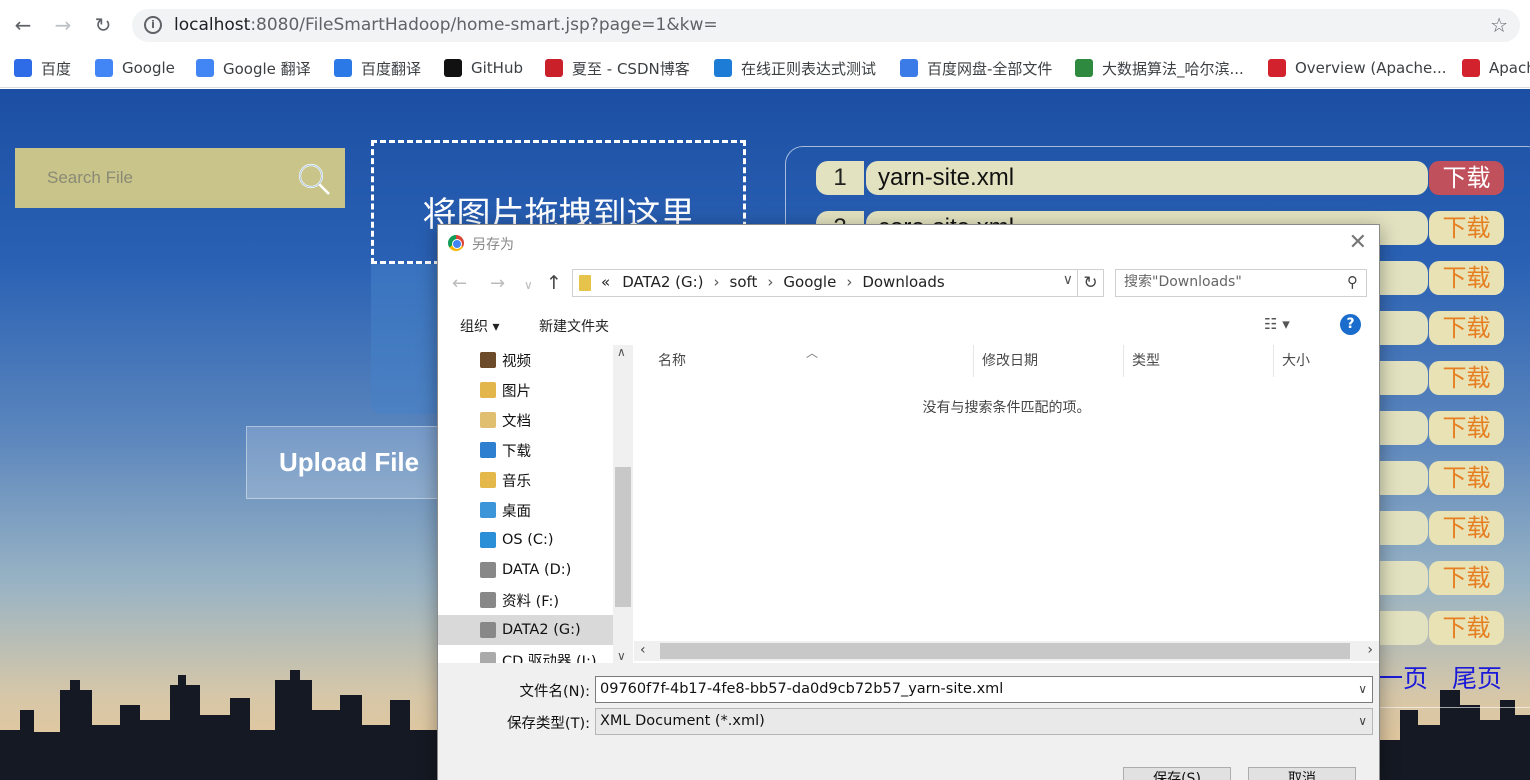 This screenshot has height=780, width=1530. Describe the element at coordinates (314, 179) in the screenshot. I see `search-icon` at that location.